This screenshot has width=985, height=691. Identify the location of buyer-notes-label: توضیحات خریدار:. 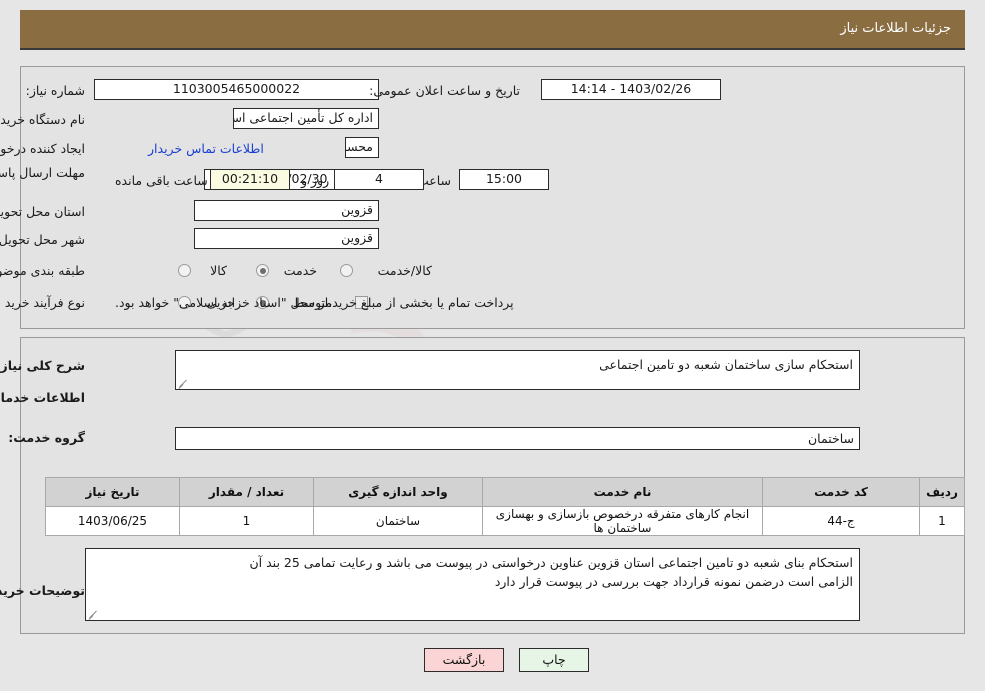
(42, 590).